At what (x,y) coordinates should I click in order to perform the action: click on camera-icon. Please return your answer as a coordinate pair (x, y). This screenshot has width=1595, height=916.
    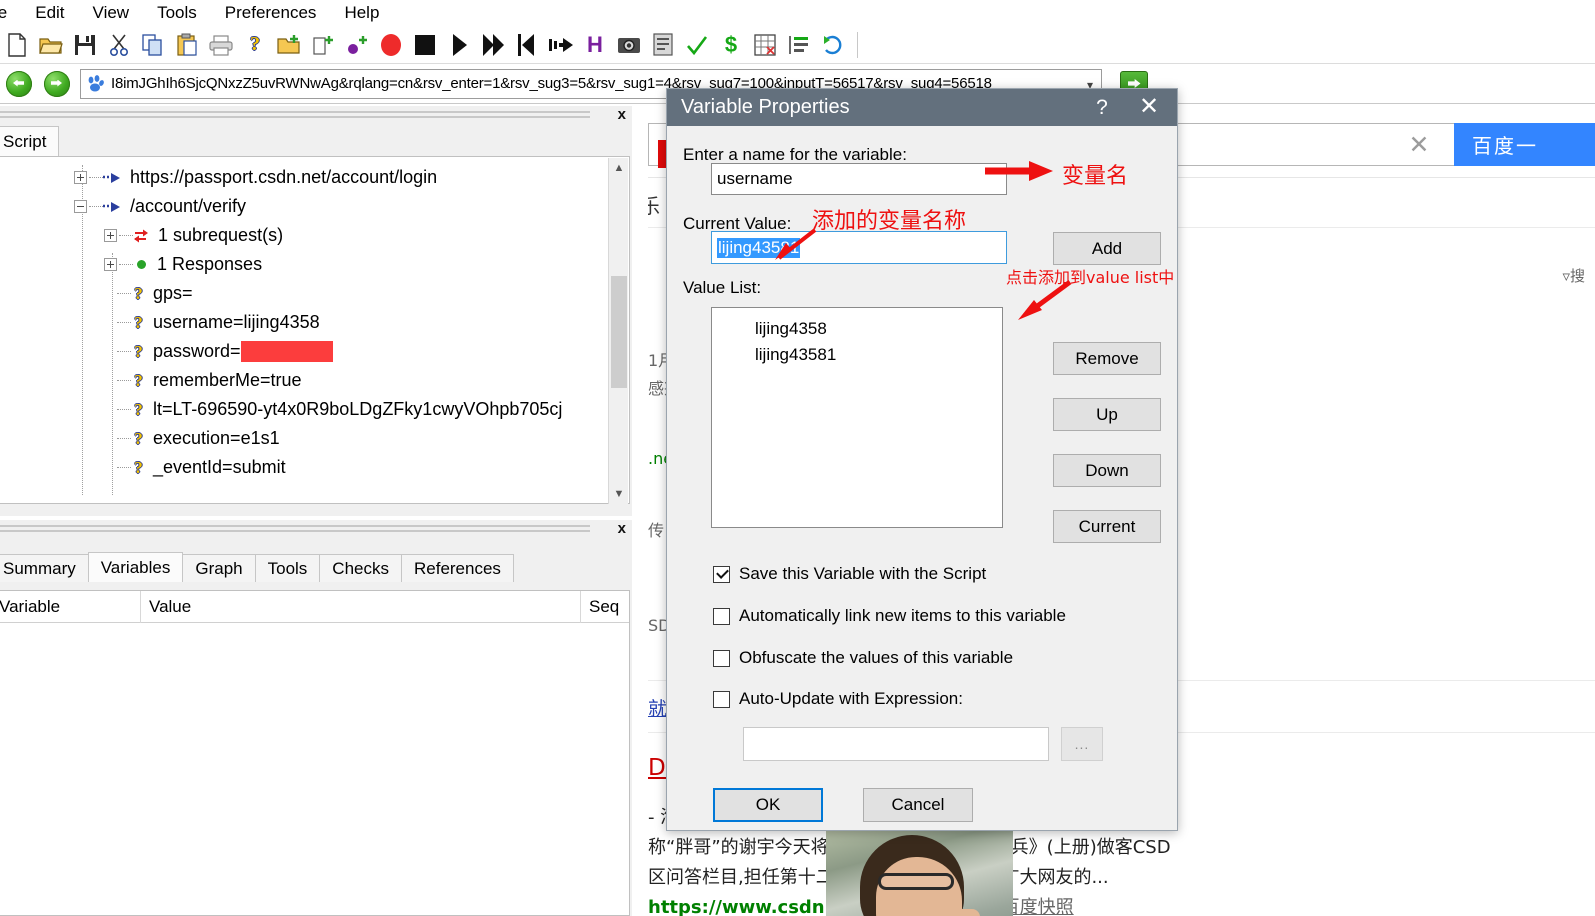
    Looking at the image, I should click on (629, 45).